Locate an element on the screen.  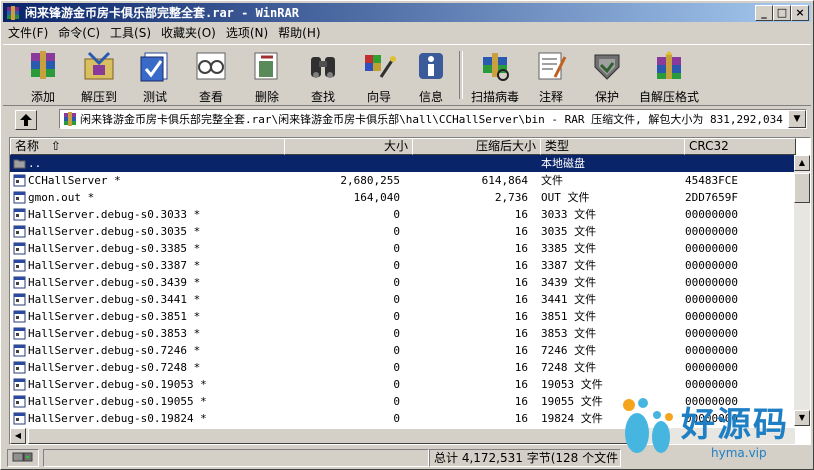
column-name: 名称 ⇧ is located at coordinates (147, 146).